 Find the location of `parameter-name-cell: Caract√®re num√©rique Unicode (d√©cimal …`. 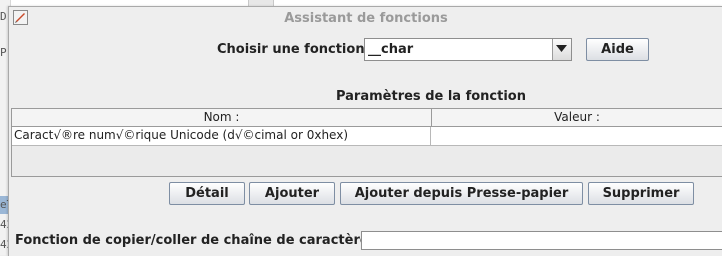

parameter-name-cell: Caract√®re num√©rique Unicode (d√©cimal … is located at coordinates (221, 136).